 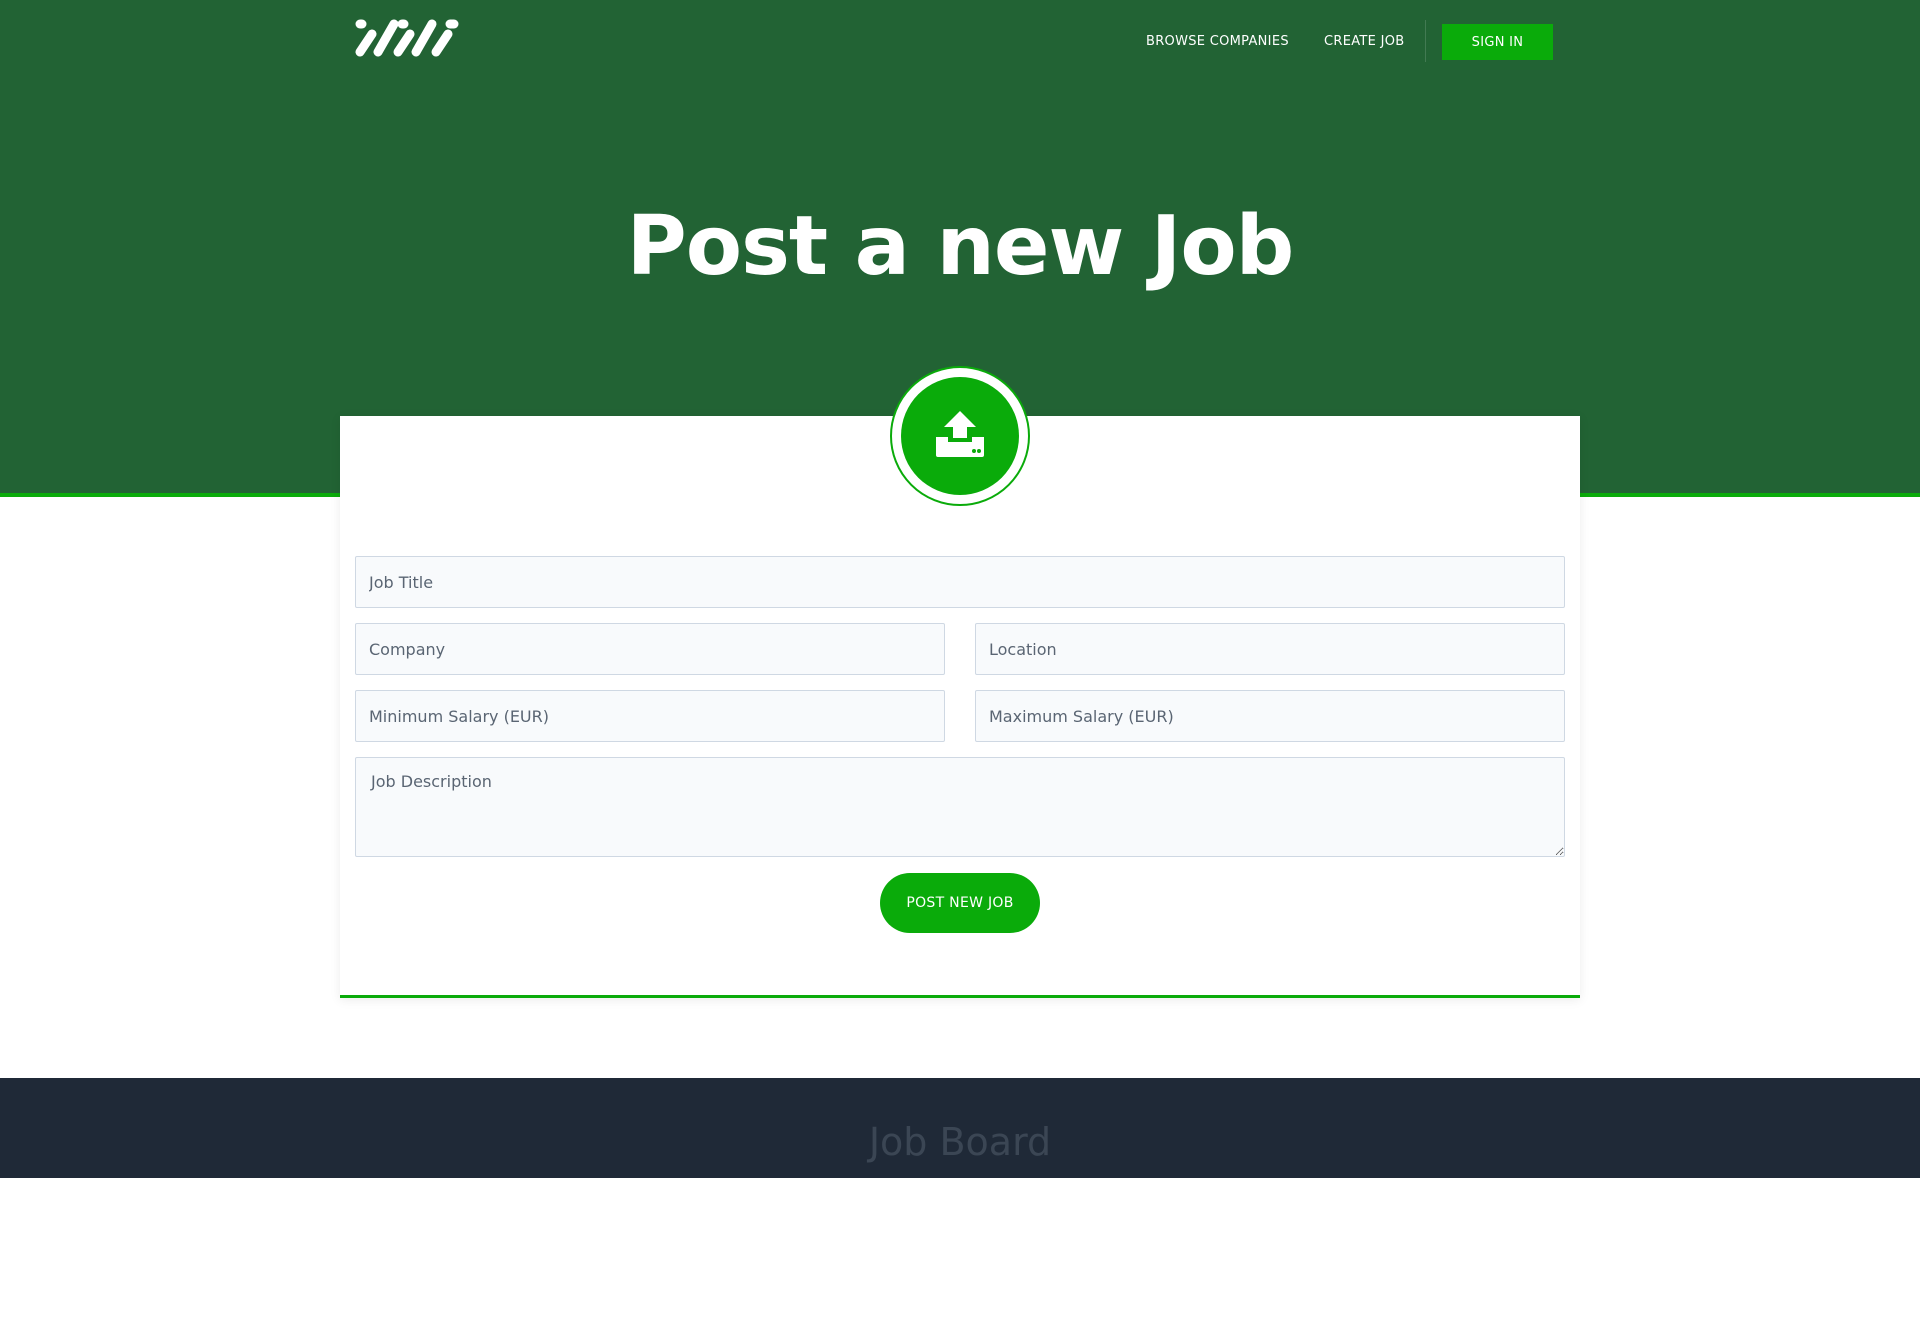 I want to click on nav-browse-companies: BROWSE COMPANIES, so click(x=1217, y=42).